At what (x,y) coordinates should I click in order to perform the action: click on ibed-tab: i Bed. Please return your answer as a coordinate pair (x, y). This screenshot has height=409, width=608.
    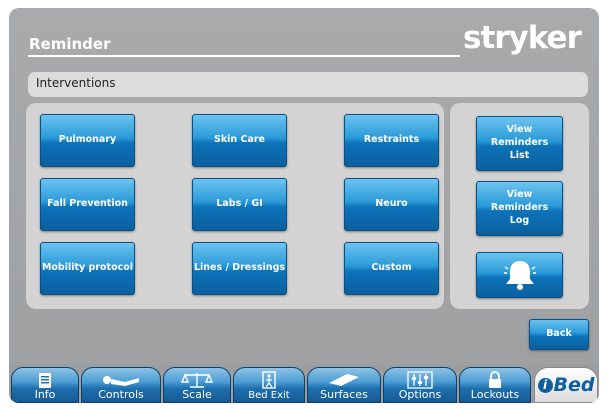
    Looking at the image, I should click on (566, 385).